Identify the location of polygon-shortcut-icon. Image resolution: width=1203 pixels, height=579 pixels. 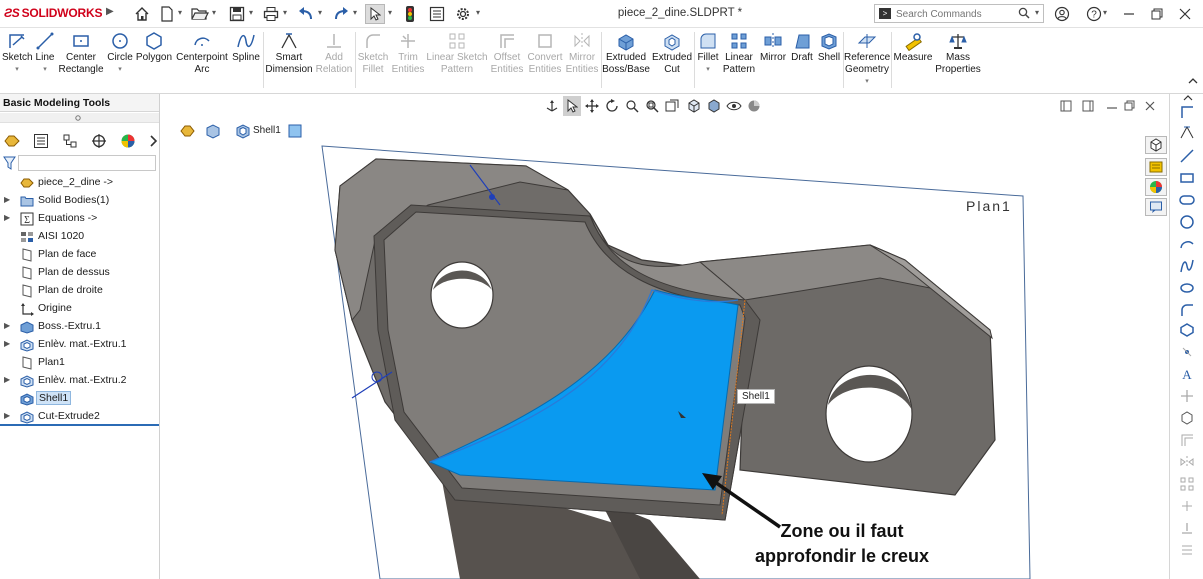
(1187, 330).